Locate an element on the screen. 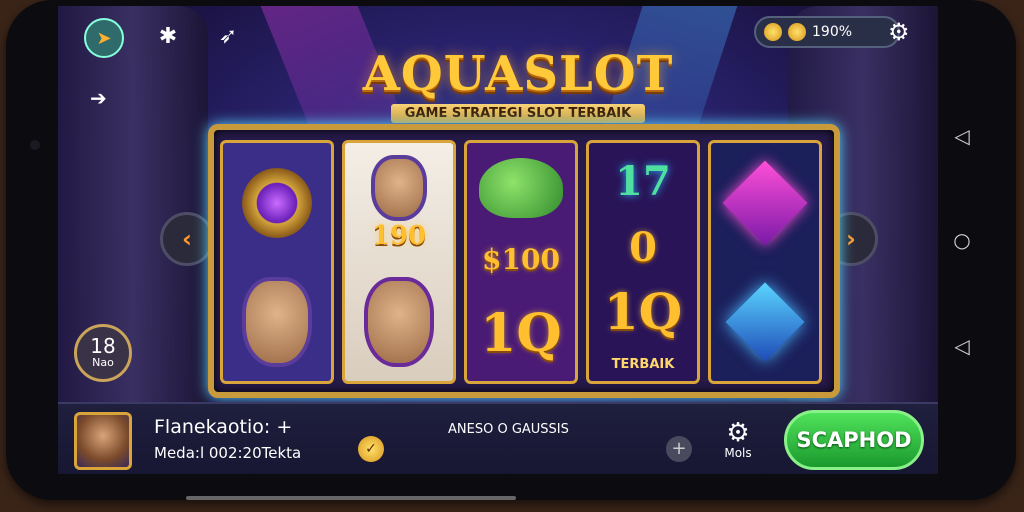  more-label: Mols is located at coordinates (738, 453).